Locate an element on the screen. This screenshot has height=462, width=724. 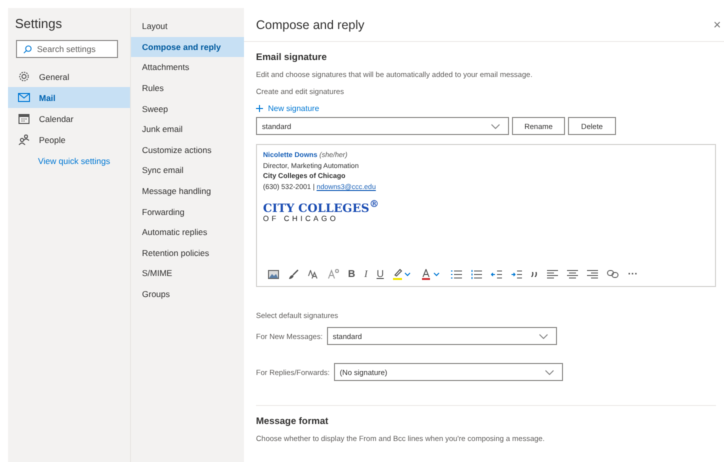
align-left-icon is located at coordinates (552, 274).